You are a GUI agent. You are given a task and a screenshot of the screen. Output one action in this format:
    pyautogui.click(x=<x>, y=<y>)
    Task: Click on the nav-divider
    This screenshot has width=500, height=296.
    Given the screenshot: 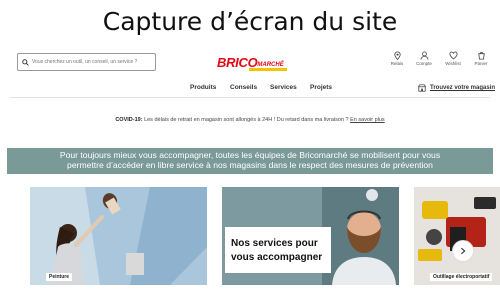 What is the action you would take?
    pyautogui.click(x=250, y=97)
    